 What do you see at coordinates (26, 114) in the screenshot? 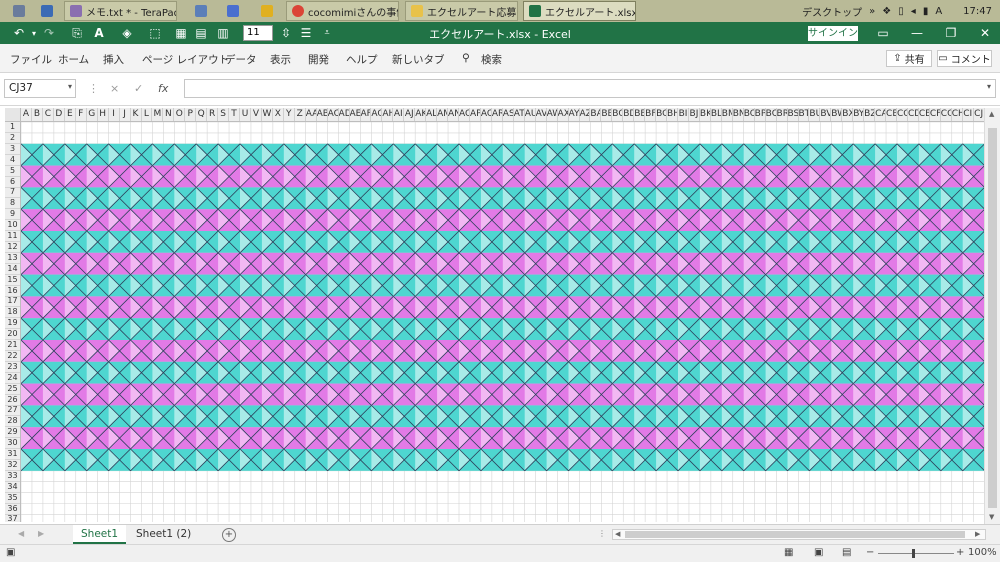
I see `column-header: A` at bounding box center [26, 114].